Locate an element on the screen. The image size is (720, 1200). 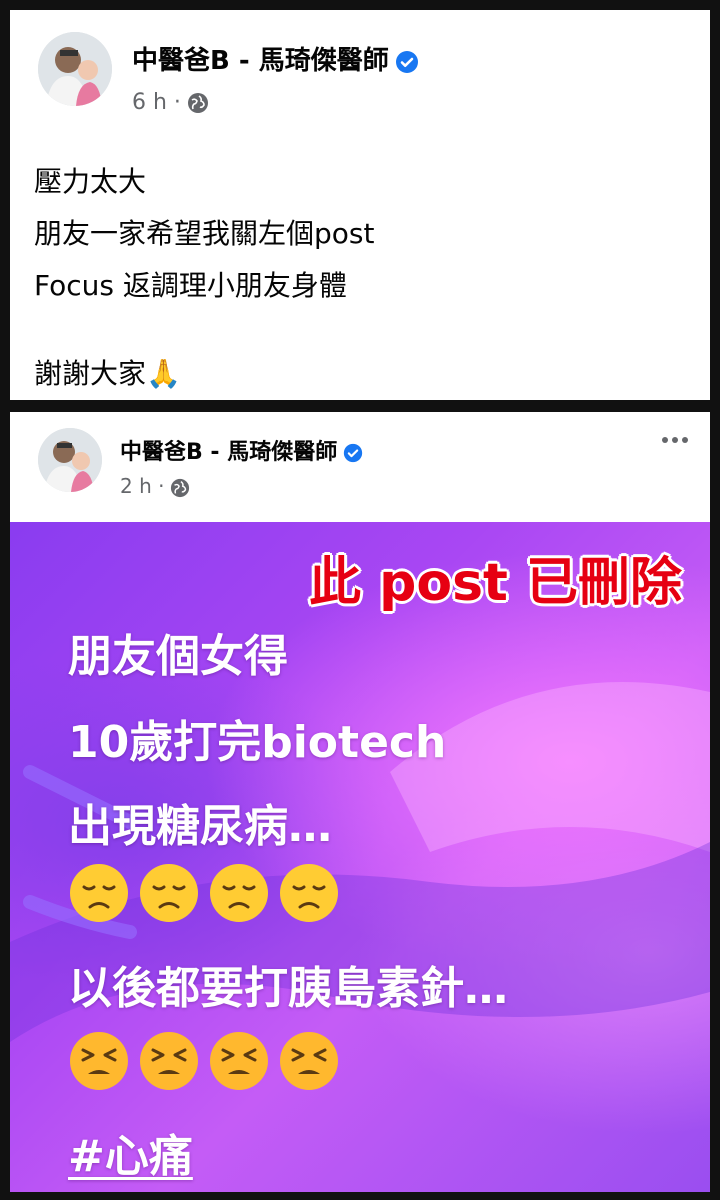
post-timestamp: 2 h · is located at coordinates (155, 486).